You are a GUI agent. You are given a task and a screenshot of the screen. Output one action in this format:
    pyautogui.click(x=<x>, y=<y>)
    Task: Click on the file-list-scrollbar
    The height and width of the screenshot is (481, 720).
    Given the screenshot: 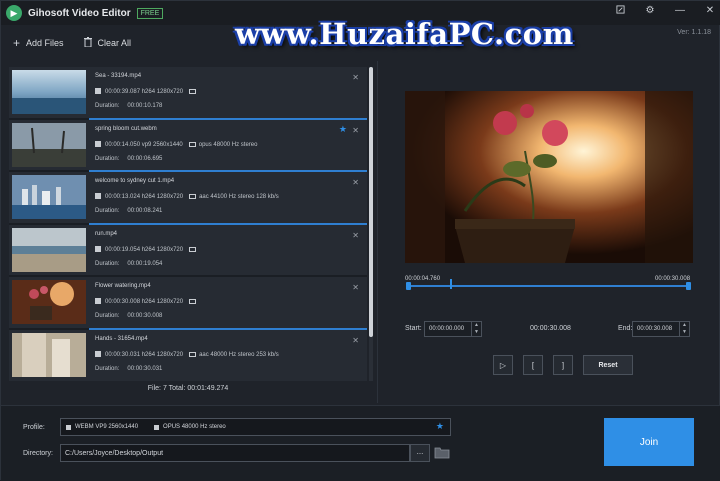 What is the action you would take?
    pyautogui.click(x=371, y=224)
    